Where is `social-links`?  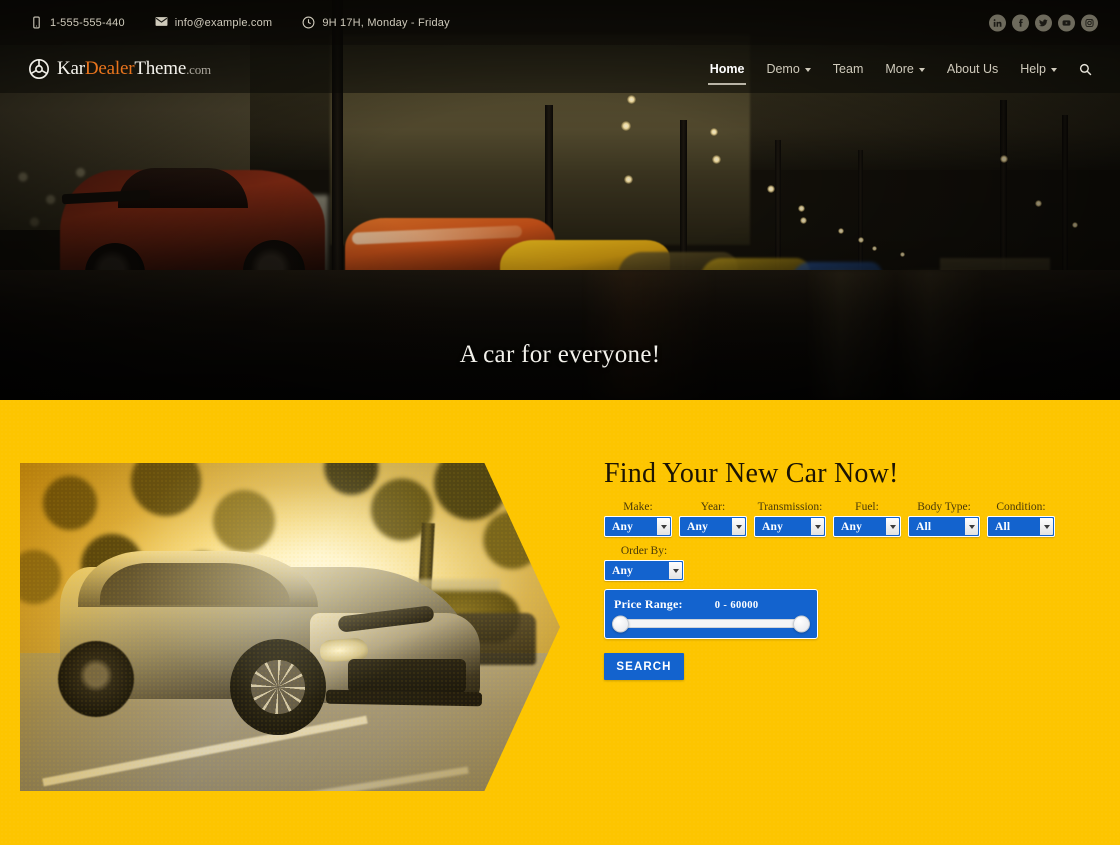 social-links is located at coordinates (1043, 22).